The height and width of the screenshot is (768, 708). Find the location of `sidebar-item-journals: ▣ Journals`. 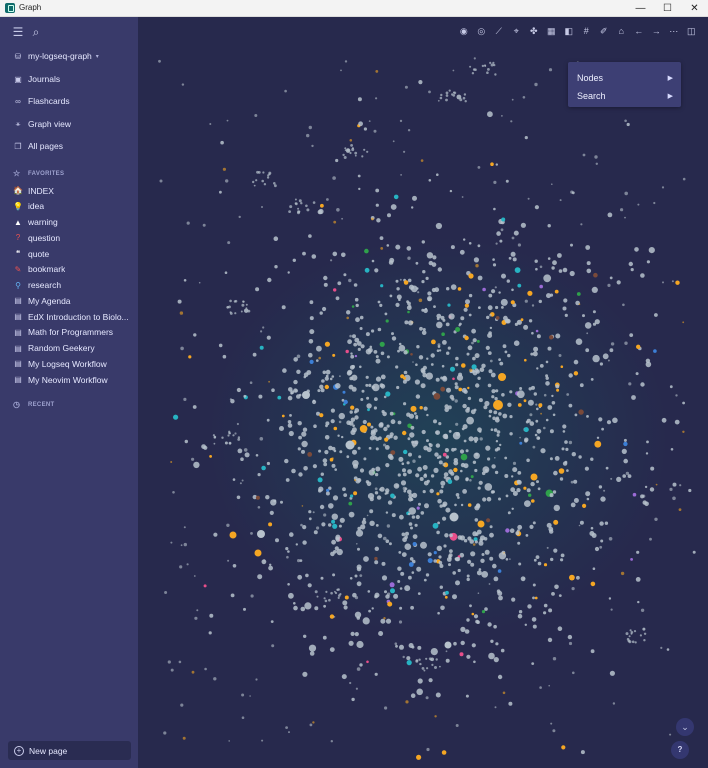

sidebar-item-journals: ▣ Journals is located at coordinates (36, 79).